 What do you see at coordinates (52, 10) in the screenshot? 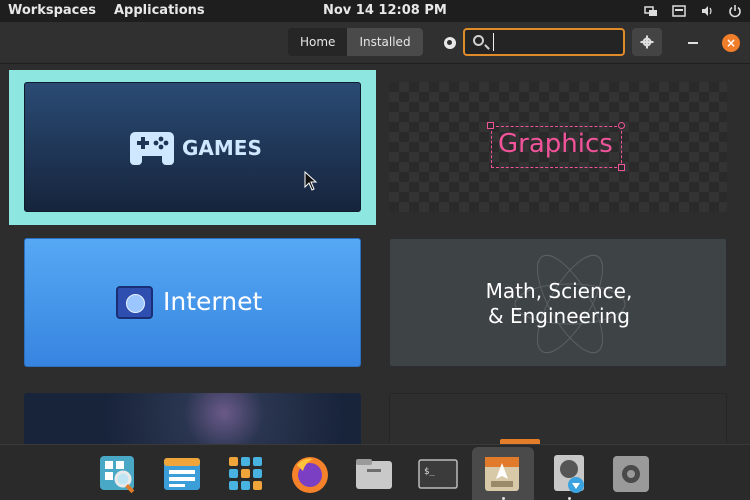
I see `workspaces-button: Workspaces` at bounding box center [52, 10].